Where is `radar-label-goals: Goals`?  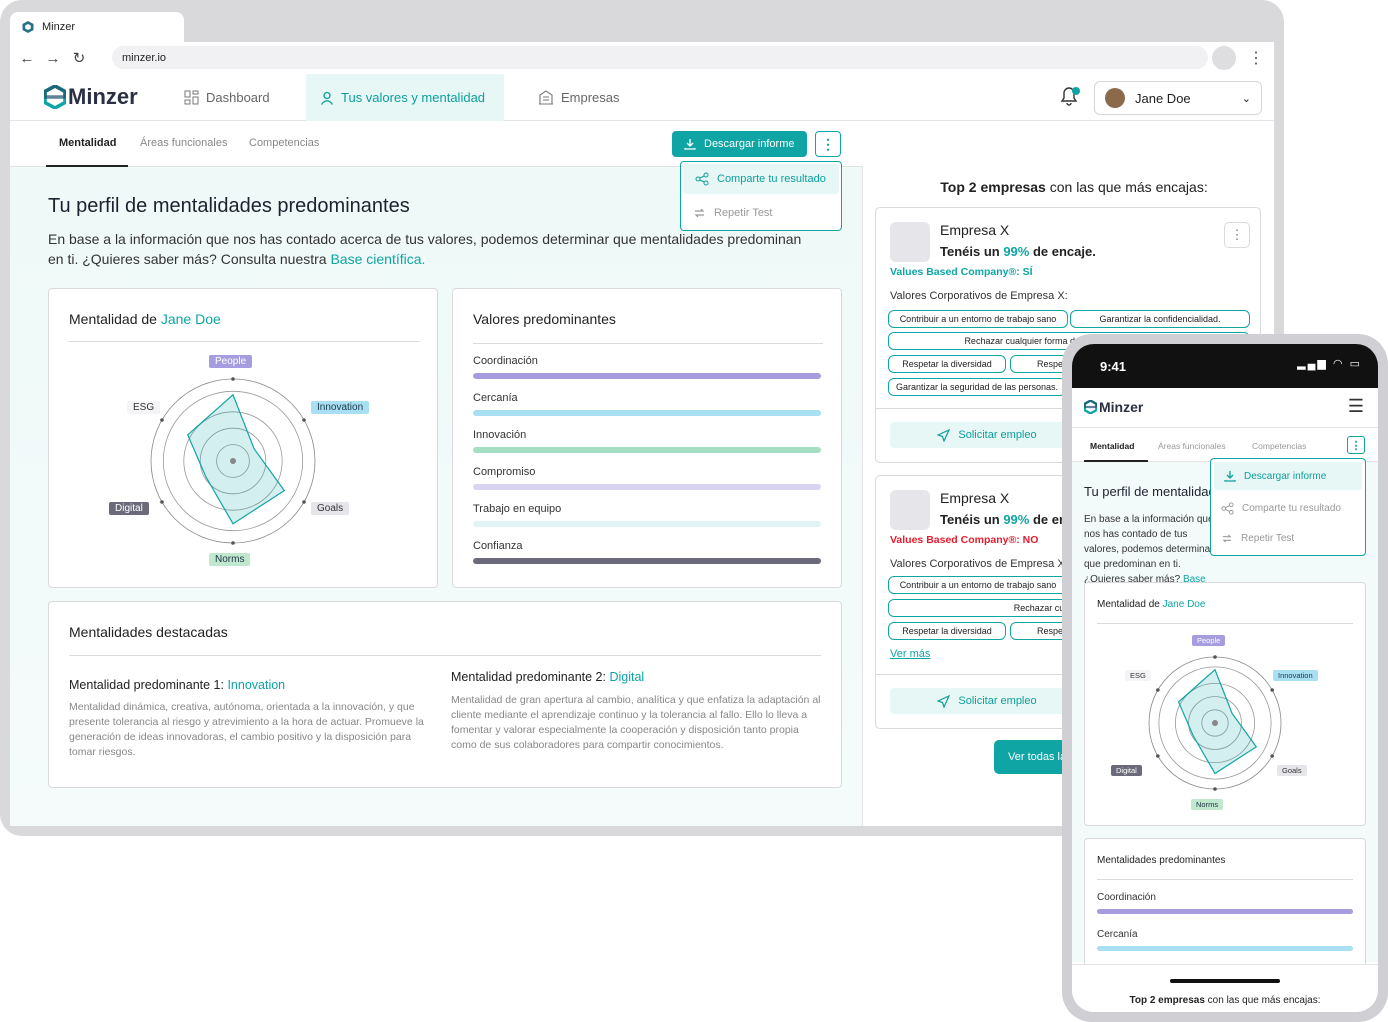
radar-label-goals: Goals is located at coordinates (1292, 770).